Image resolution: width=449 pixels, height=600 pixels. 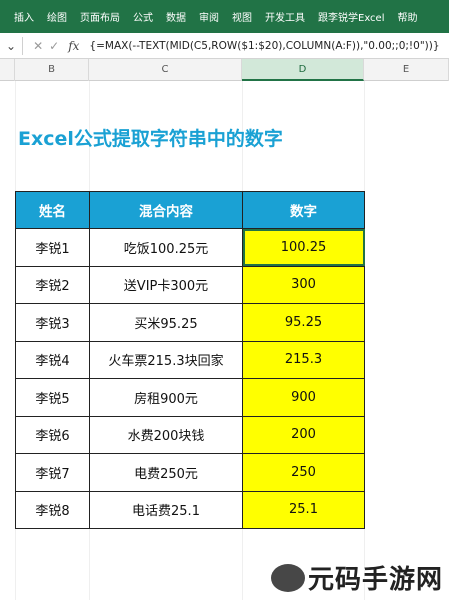 I want to click on name-box-dropdown-icon: ⌄, so click(x=11, y=46).